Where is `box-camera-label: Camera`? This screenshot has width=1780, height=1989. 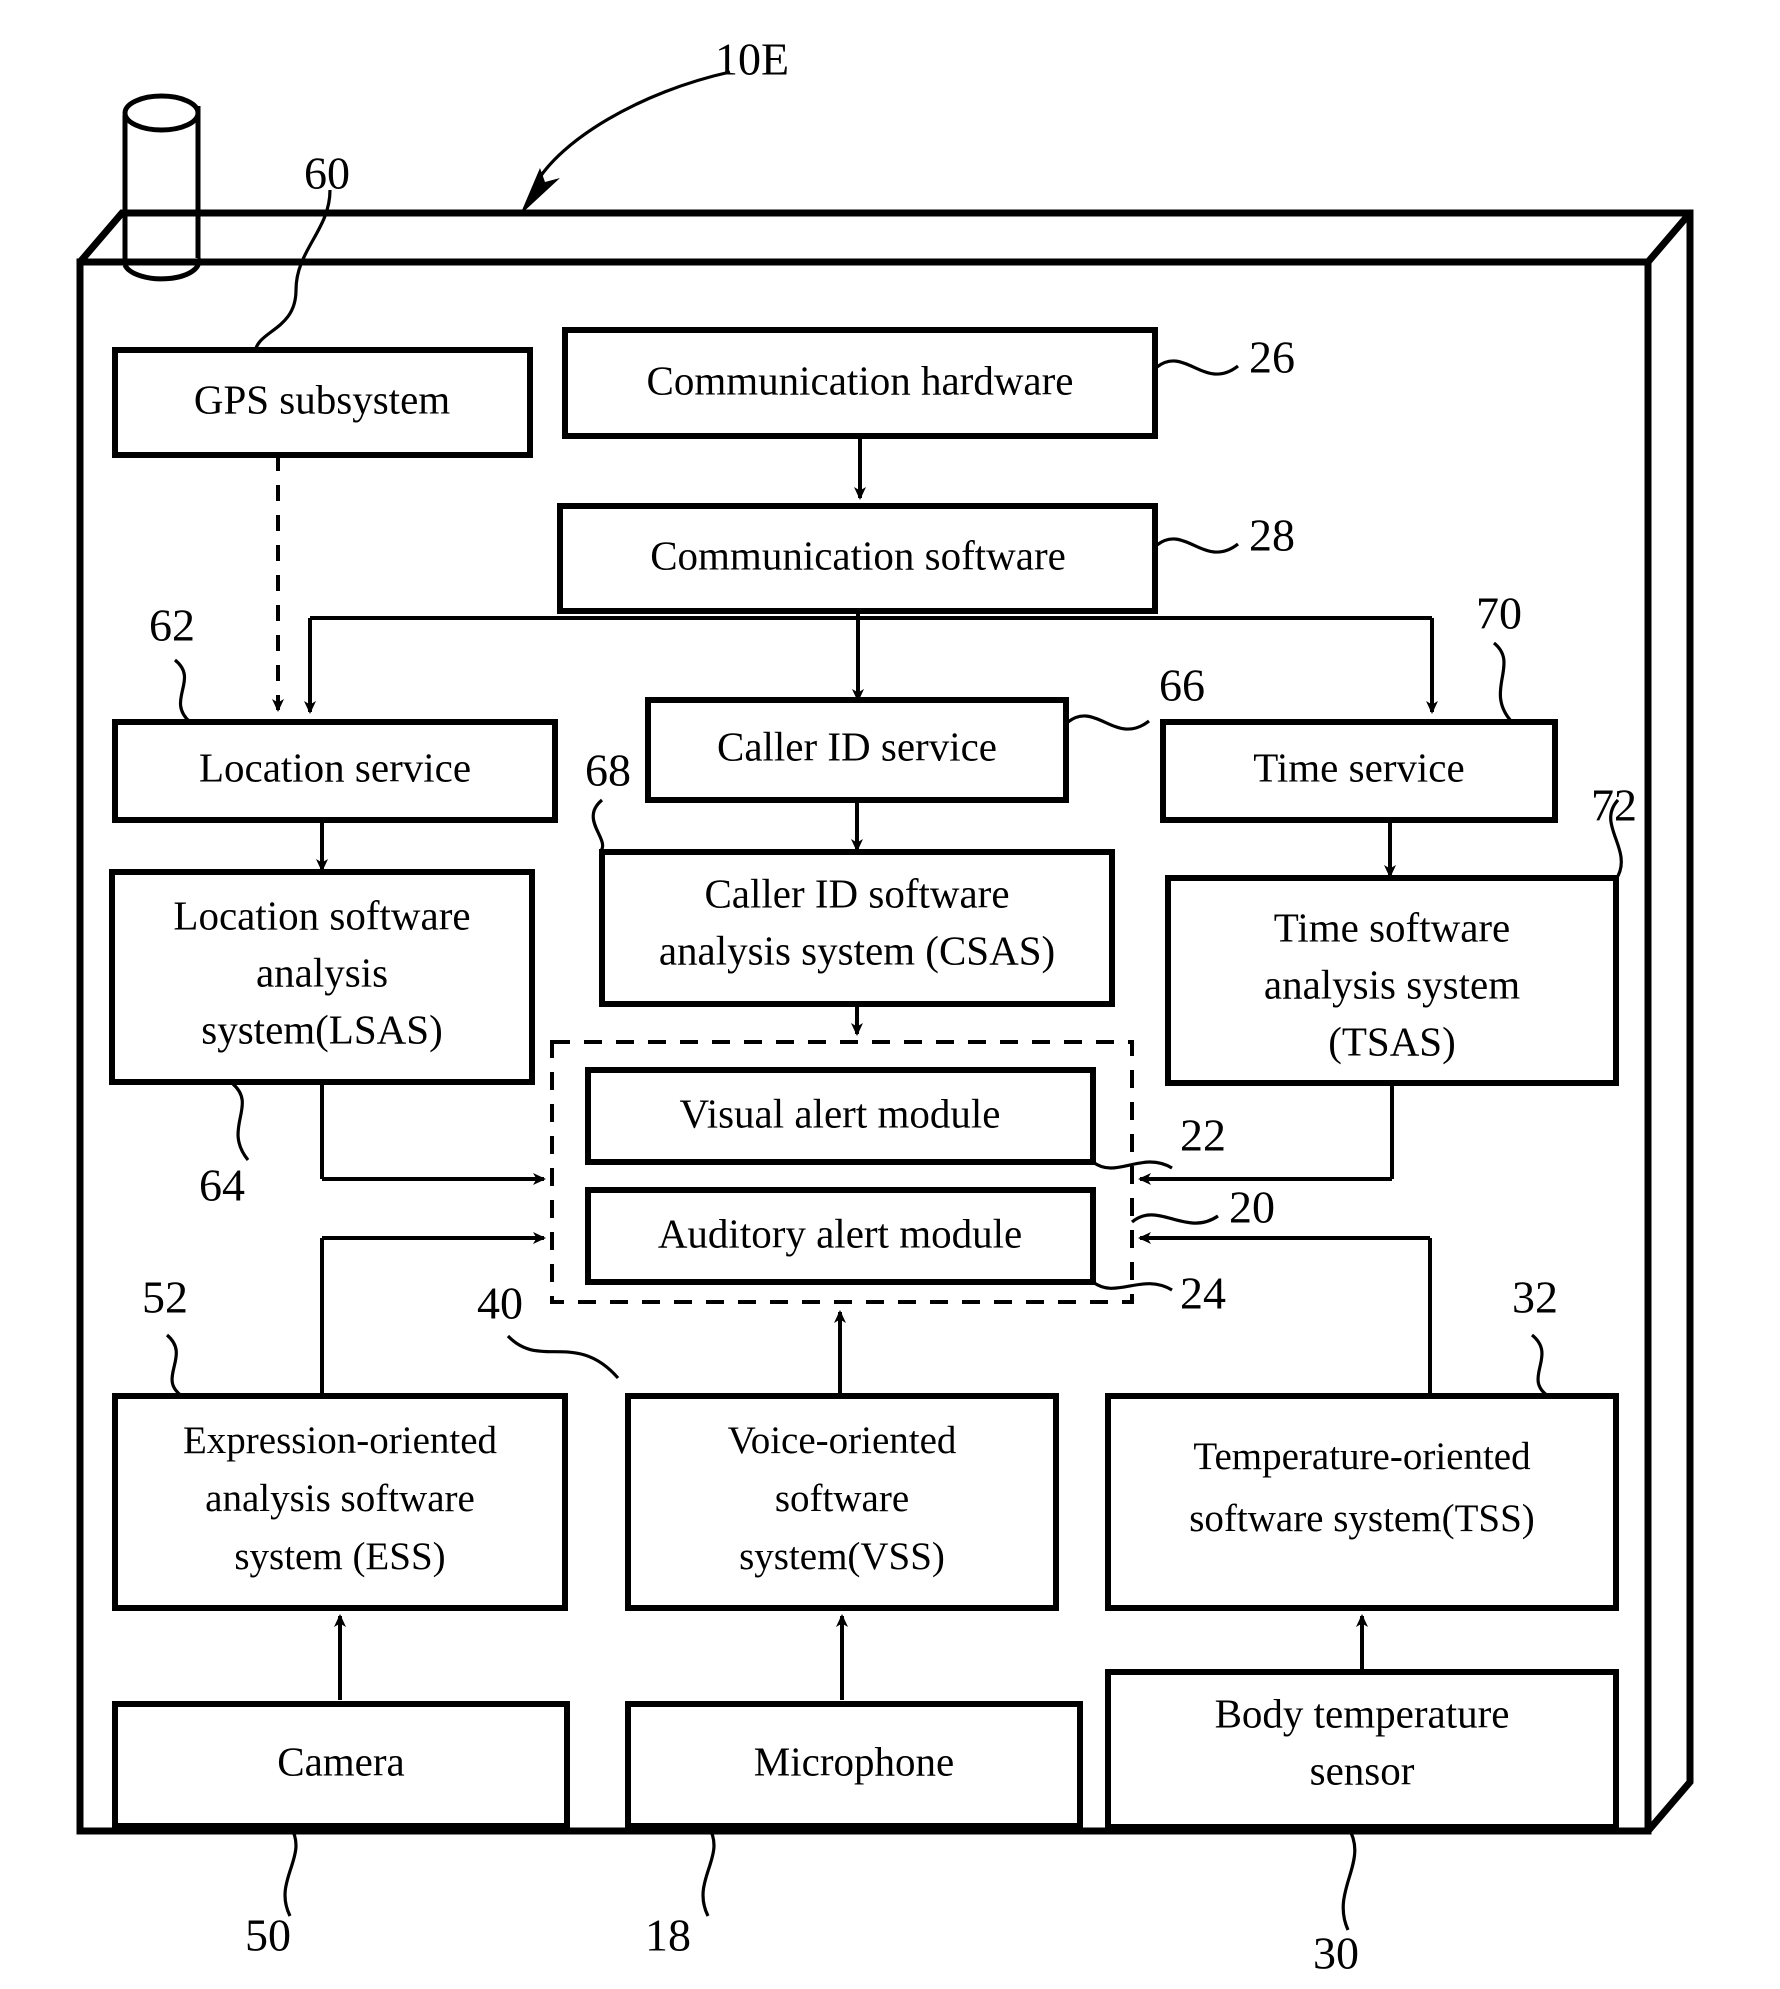 box-camera-label: Camera is located at coordinates (340, 1761).